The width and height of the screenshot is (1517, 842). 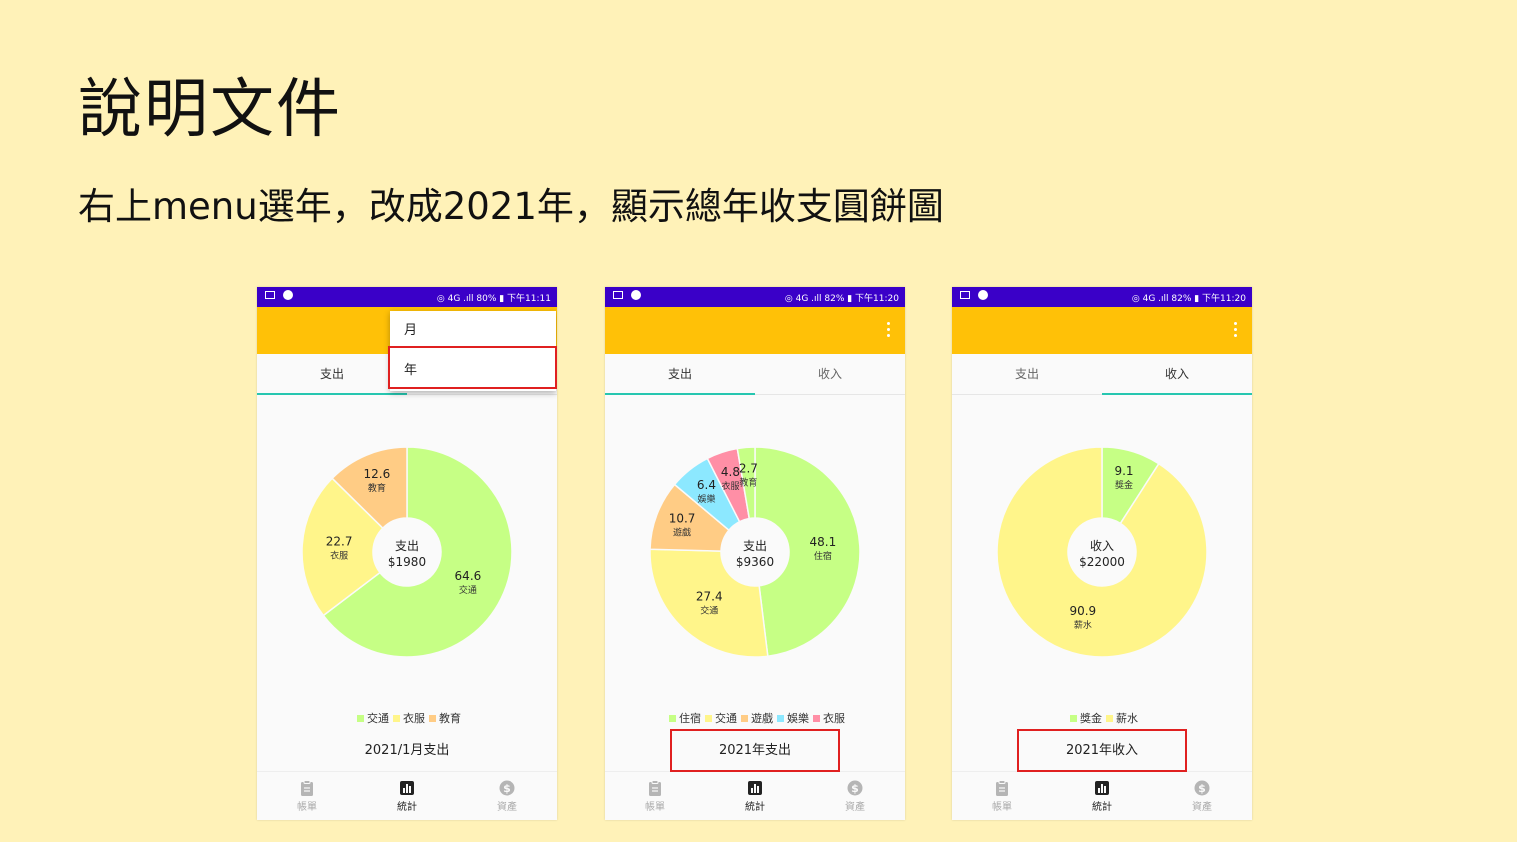 I want to click on slice-value-label: 4.8, so click(x=730, y=472).